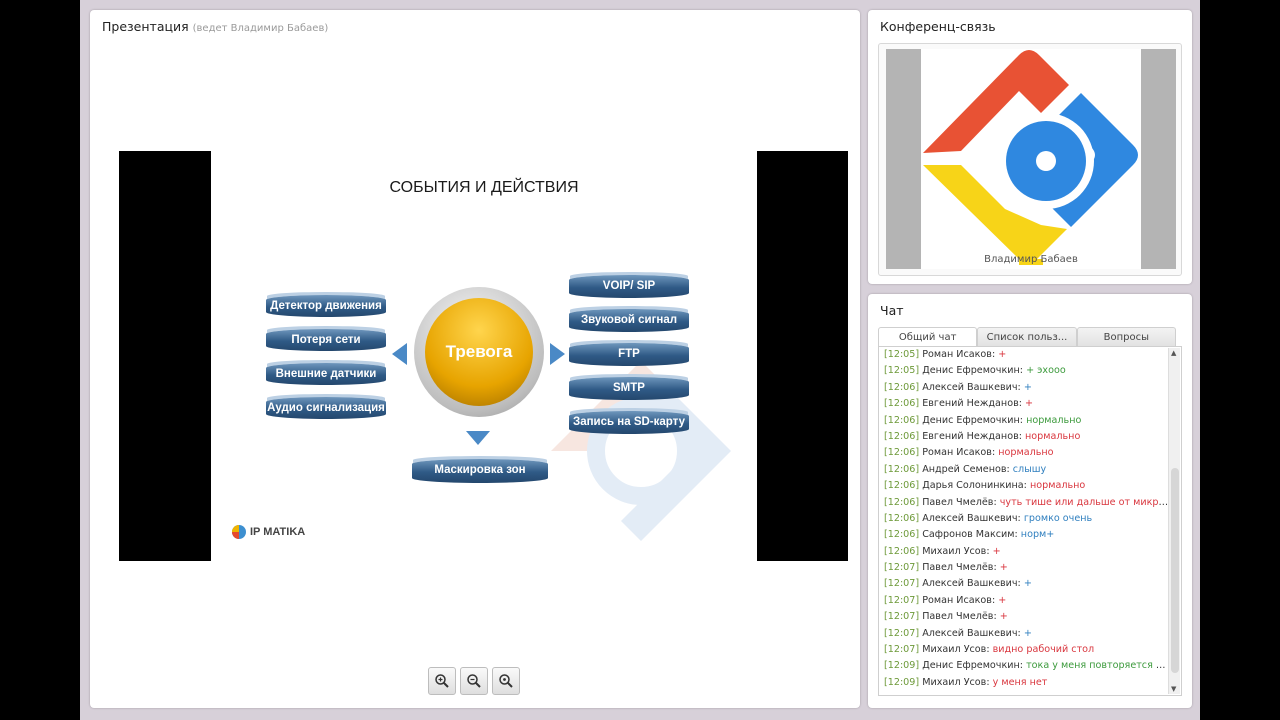  What do you see at coordinates (260, 28) in the screenshot?
I see `presenter-label: (ведет Владимир Бабаев)` at bounding box center [260, 28].